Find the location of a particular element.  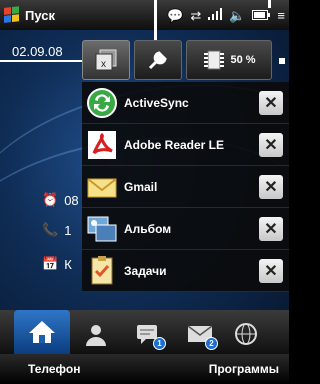

app-name: Альбом is located at coordinates (148, 228).